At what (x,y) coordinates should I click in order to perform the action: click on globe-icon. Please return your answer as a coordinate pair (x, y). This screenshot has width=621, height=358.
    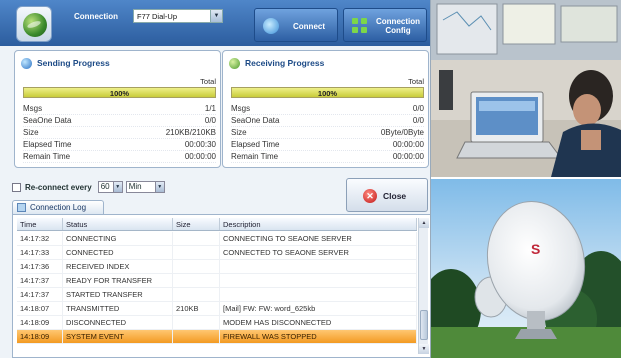
    Looking at the image, I should click on (35, 25).